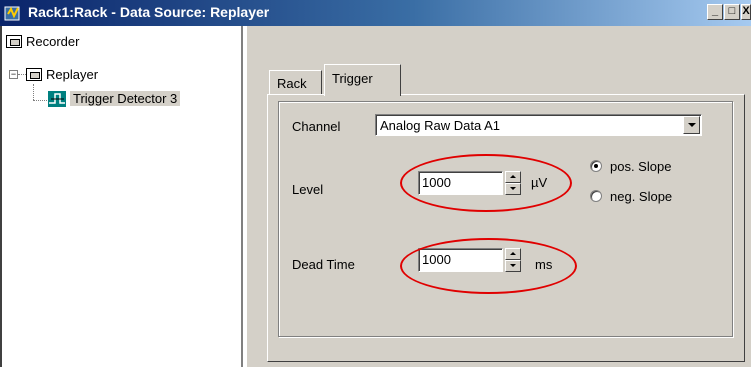 This screenshot has height=367, width=751. Describe the element at coordinates (323, 264) in the screenshot. I see `dead-time-label: Dead Time` at that location.